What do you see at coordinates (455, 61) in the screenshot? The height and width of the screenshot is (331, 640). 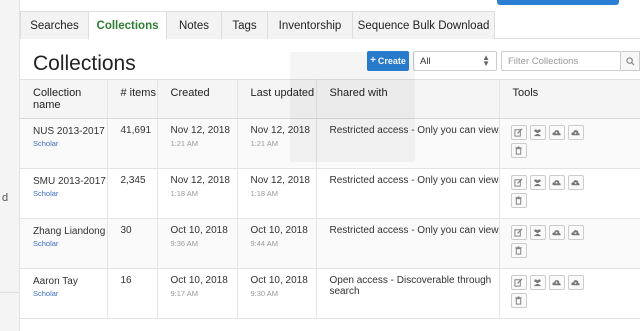 I see `scope-select: All ▲ ▼` at bounding box center [455, 61].